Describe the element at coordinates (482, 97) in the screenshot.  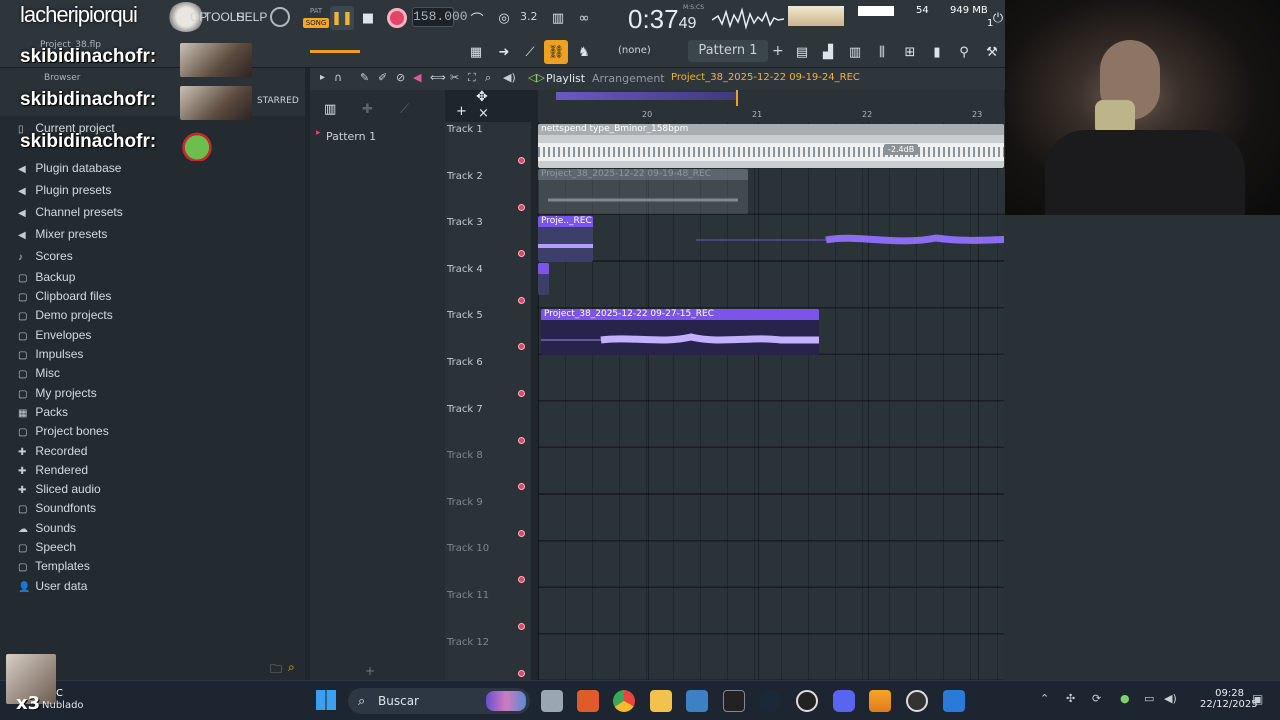
I see `move-icon: ✥` at that location.